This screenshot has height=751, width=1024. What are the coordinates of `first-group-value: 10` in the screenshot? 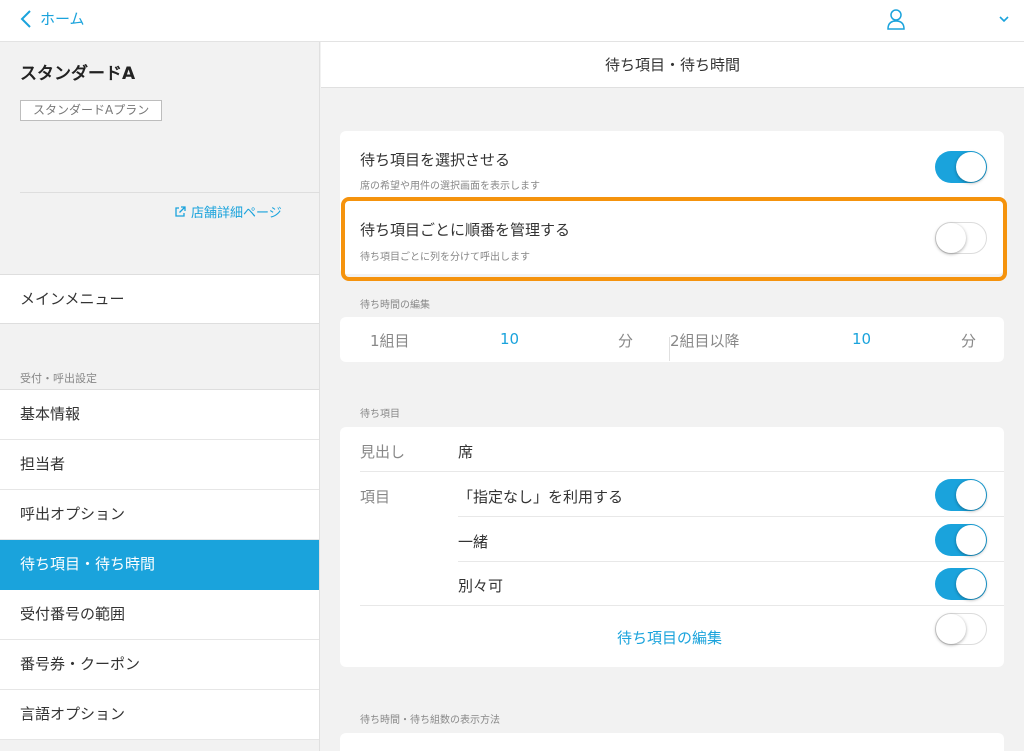 It's located at (509, 339).